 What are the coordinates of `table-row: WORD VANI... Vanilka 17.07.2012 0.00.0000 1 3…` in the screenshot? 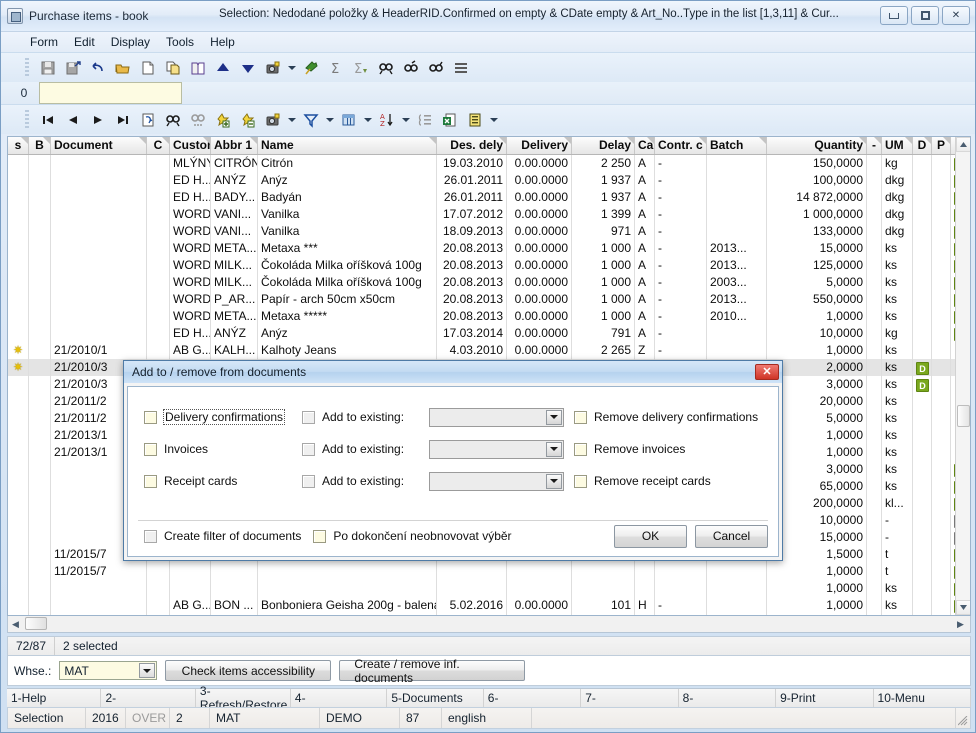 It's located at (489, 214).